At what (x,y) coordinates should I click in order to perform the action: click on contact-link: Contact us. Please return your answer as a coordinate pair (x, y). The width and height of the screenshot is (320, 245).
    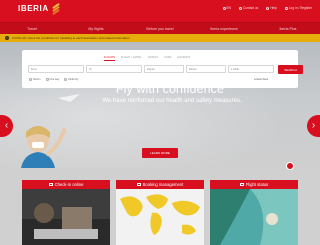
    Looking at the image, I should click on (248, 8).